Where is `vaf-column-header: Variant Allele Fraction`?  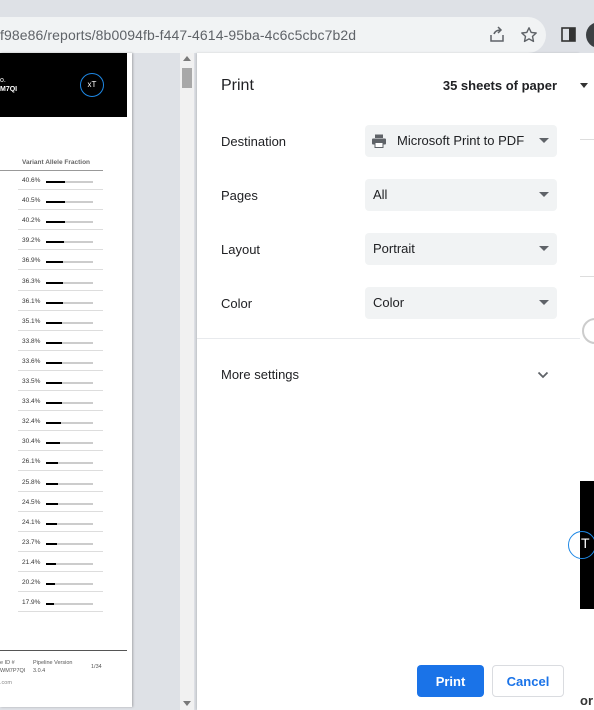
vaf-column-header: Variant Allele Fraction is located at coordinates (56, 162).